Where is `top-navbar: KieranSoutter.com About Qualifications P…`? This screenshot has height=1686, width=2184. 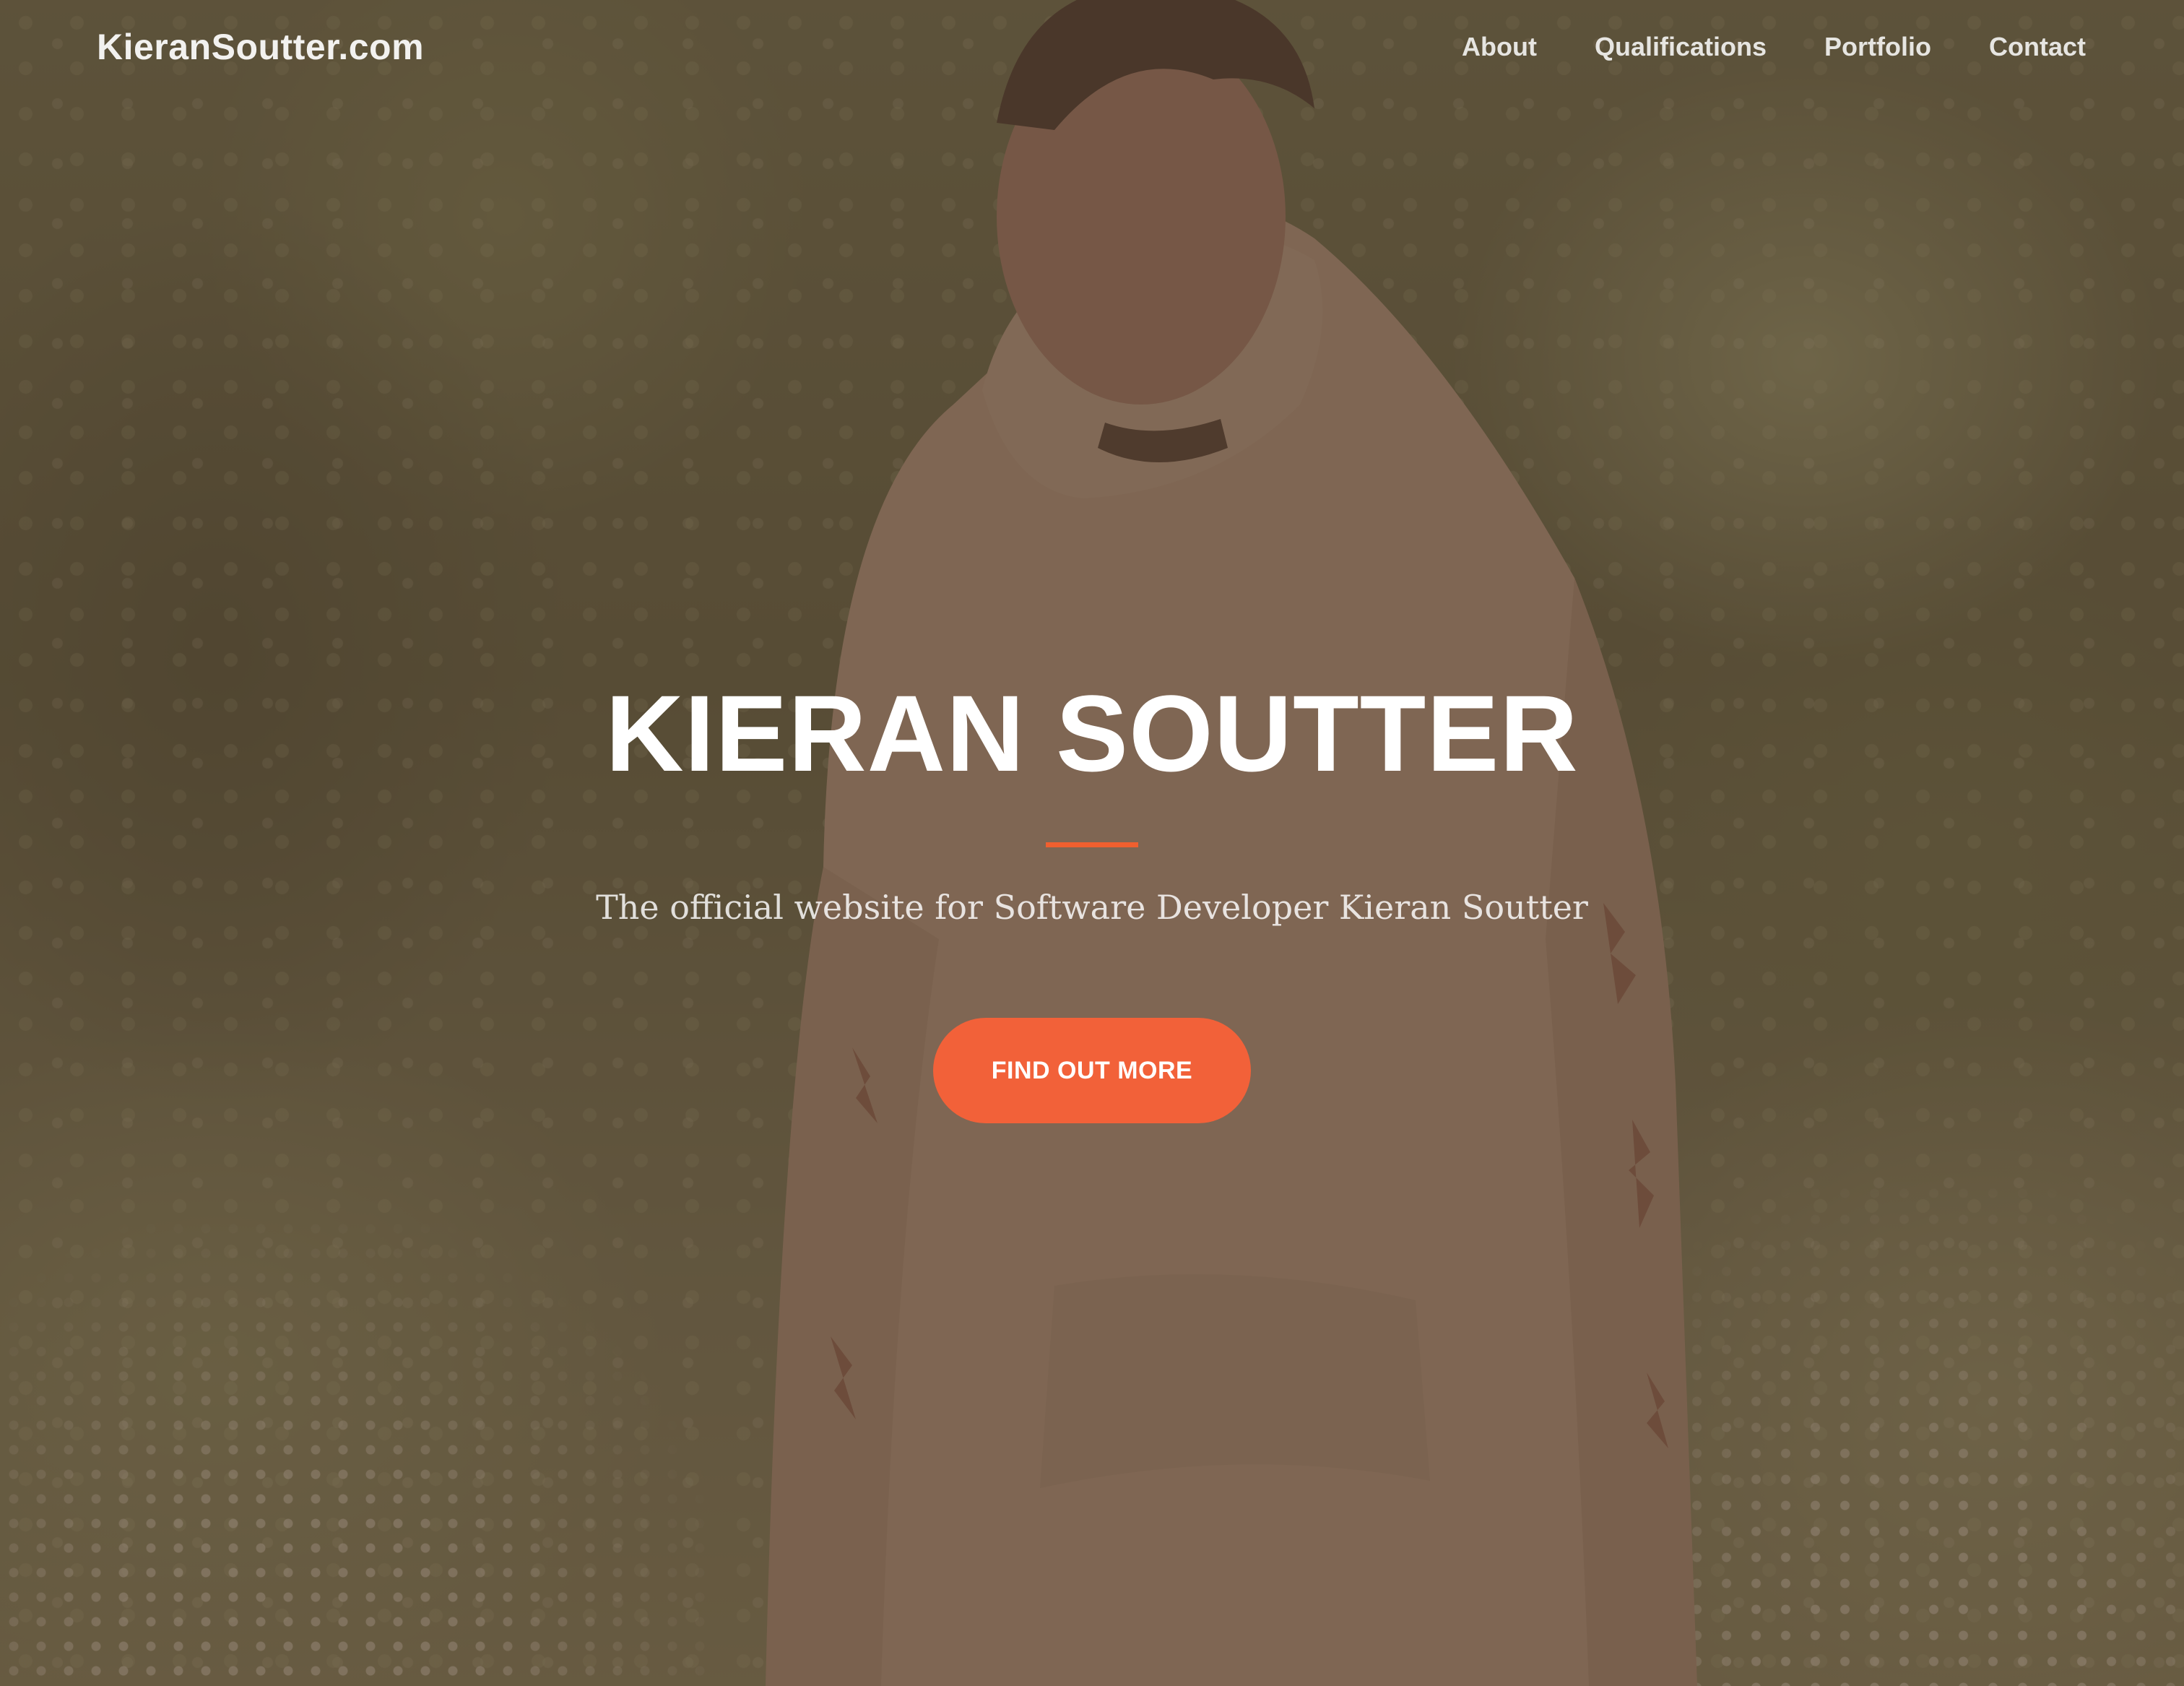 top-navbar: KieranSoutter.com About Qualifications P… is located at coordinates (1092, 47).